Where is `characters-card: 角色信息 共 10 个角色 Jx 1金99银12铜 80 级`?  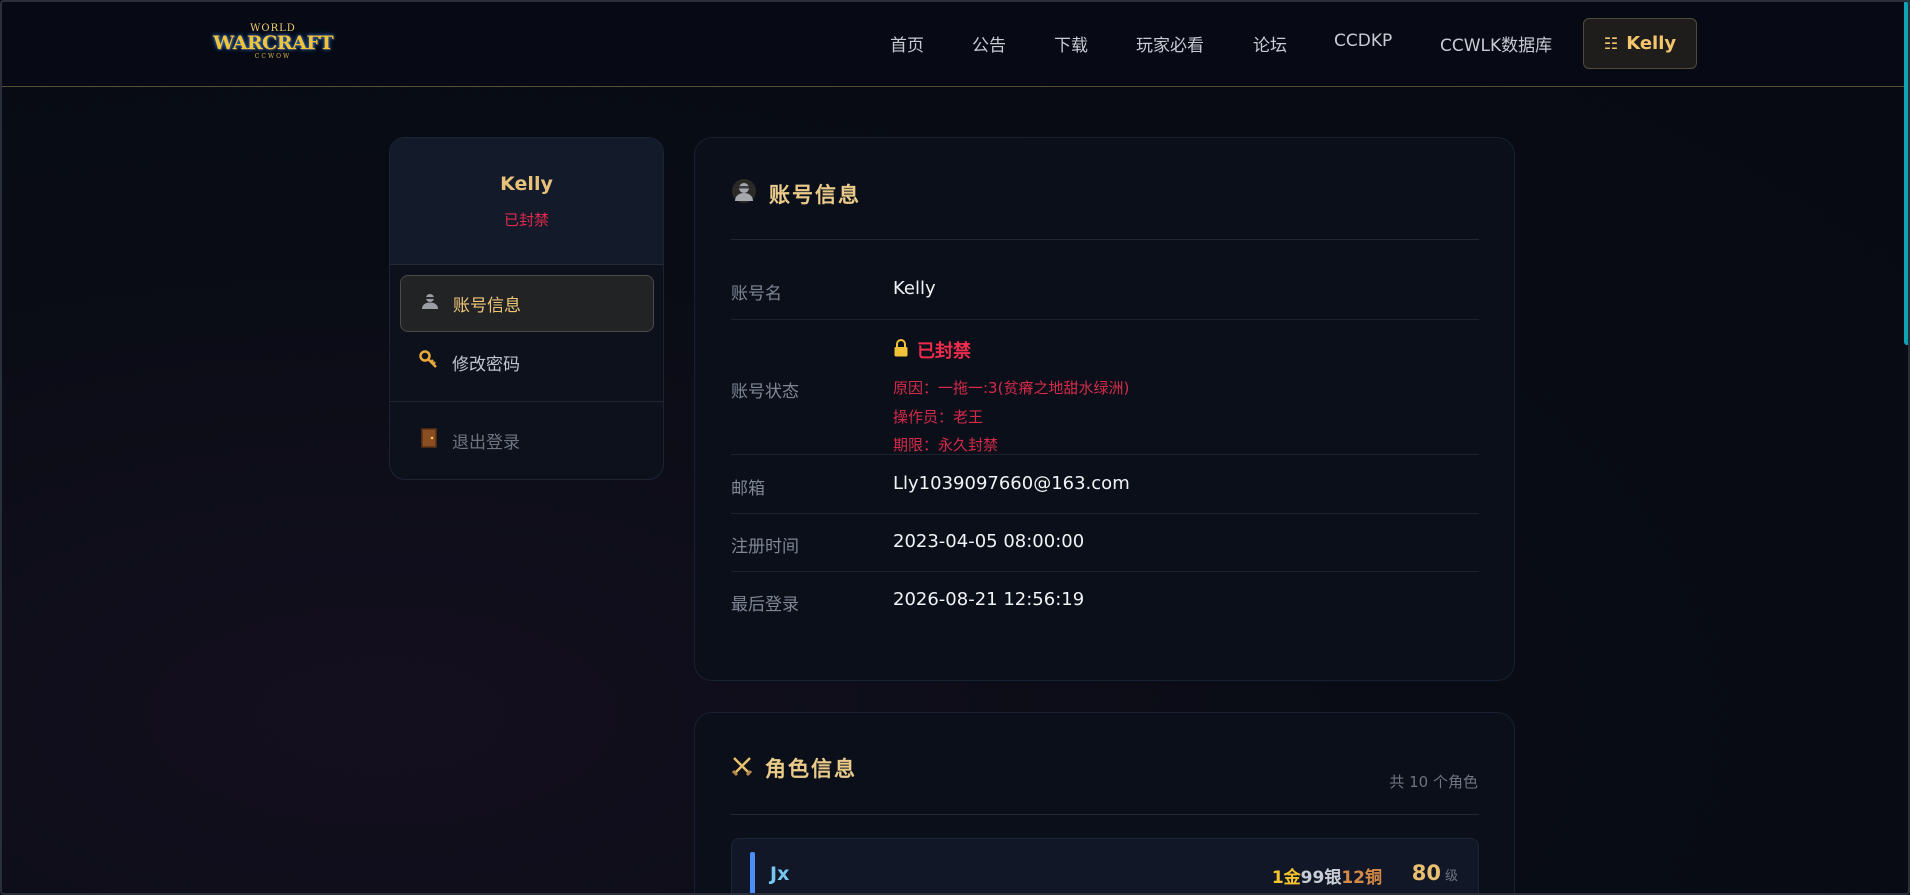
characters-card: 角色信息 共 10 个角色 Jx 1金99银12铜 80 级 is located at coordinates (1104, 803).